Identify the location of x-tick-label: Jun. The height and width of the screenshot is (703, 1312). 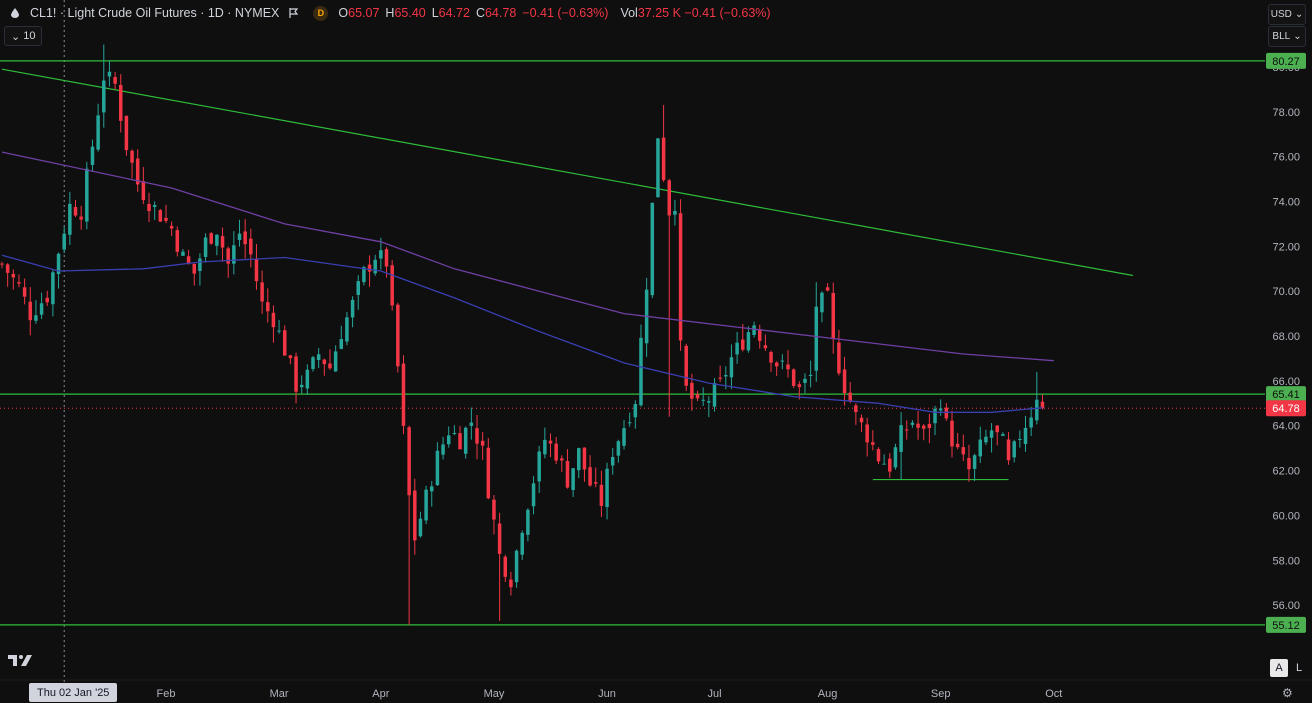
(607, 694).